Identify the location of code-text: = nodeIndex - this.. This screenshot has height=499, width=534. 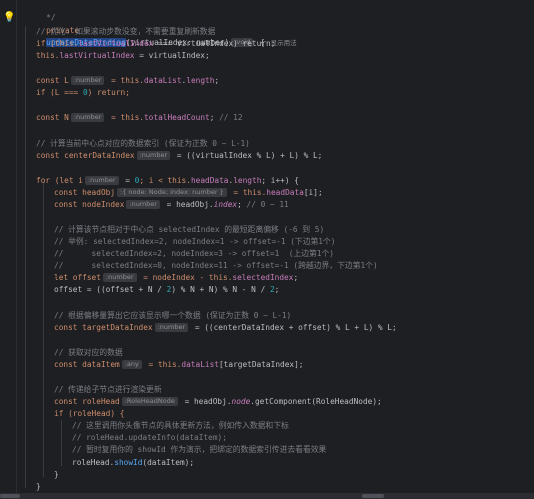
(185, 277).